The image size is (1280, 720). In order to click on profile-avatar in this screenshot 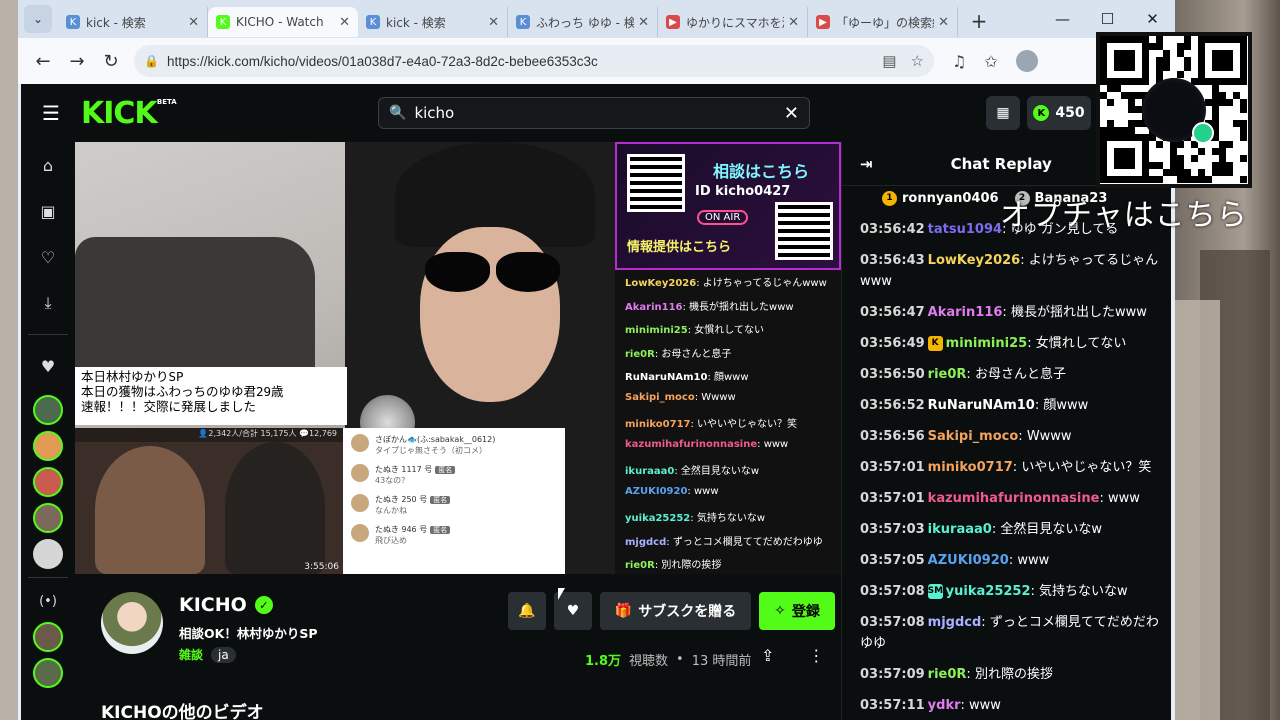, I will do `click(1026, 61)`.